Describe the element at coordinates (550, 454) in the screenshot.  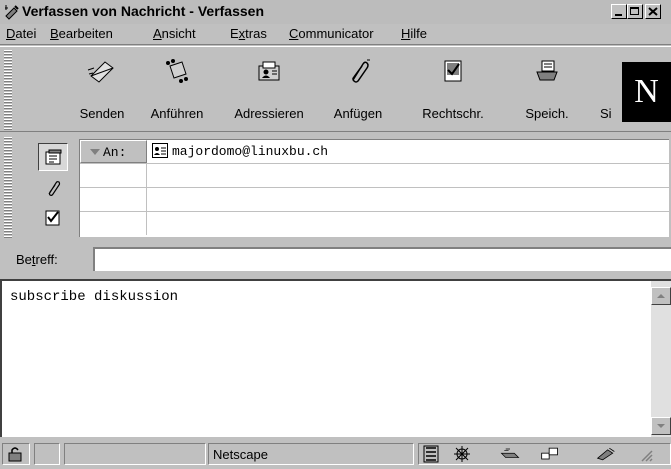
I see `discussion-icon` at that location.